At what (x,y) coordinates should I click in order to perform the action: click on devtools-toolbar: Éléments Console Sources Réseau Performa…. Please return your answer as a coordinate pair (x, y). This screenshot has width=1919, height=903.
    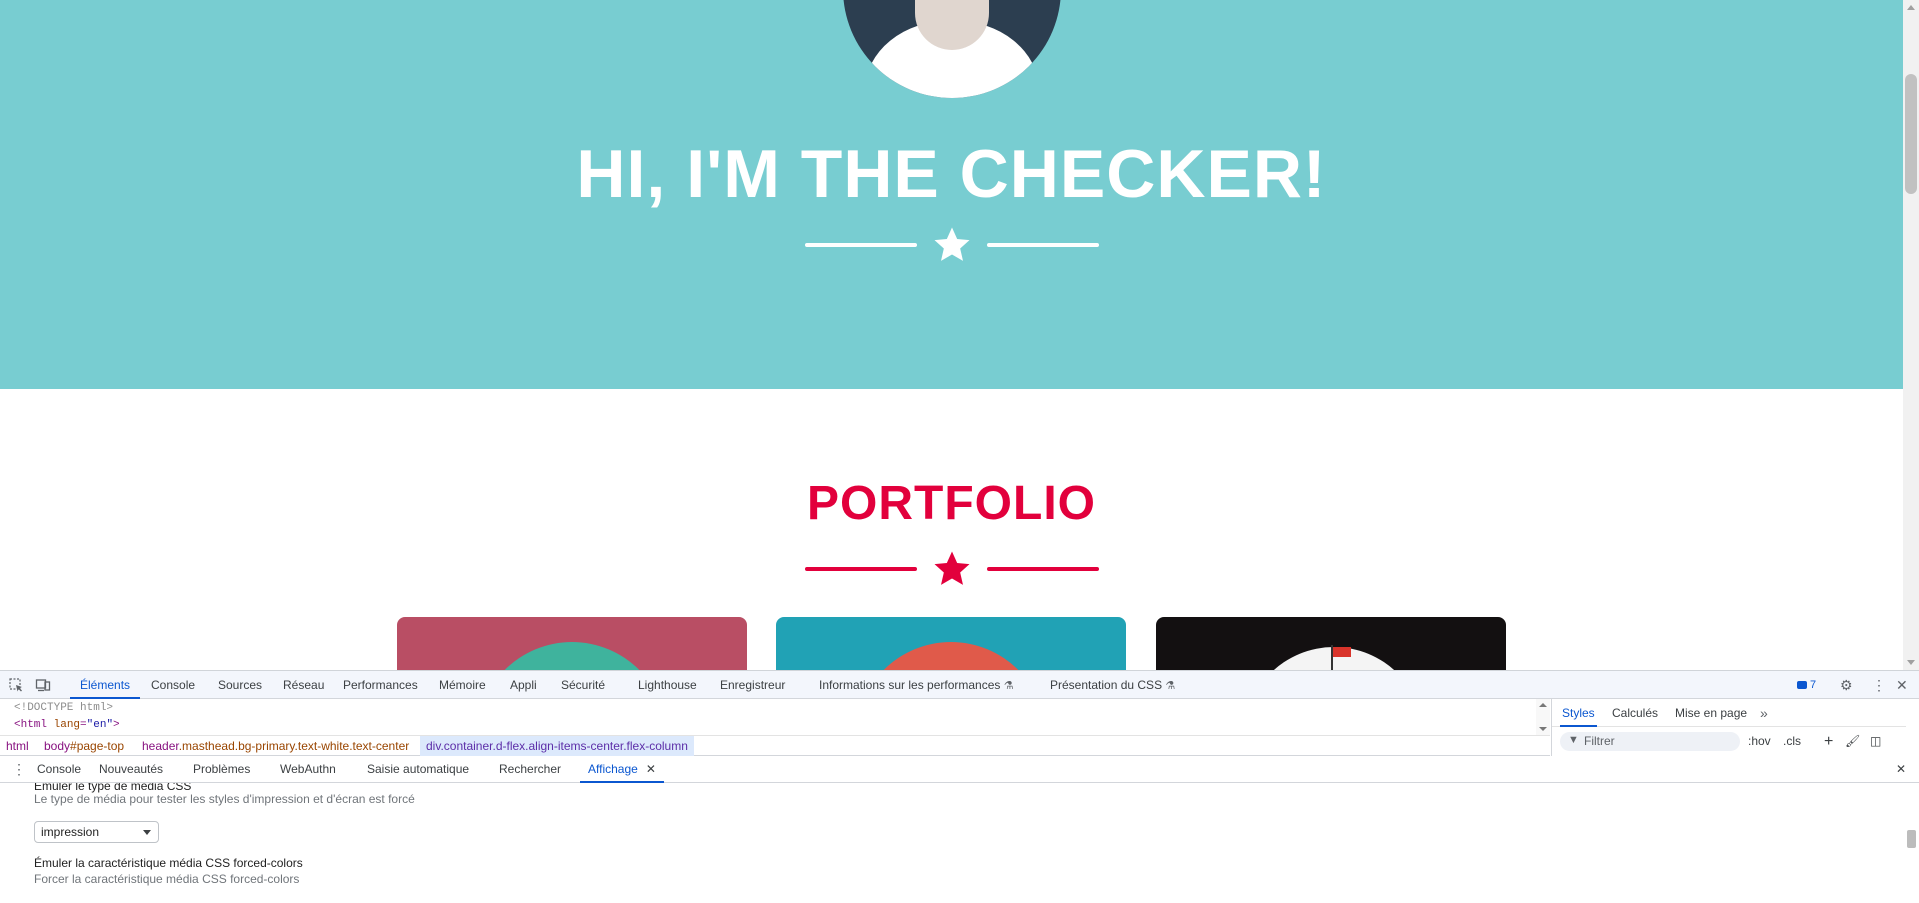
    Looking at the image, I should click on (959, 685).